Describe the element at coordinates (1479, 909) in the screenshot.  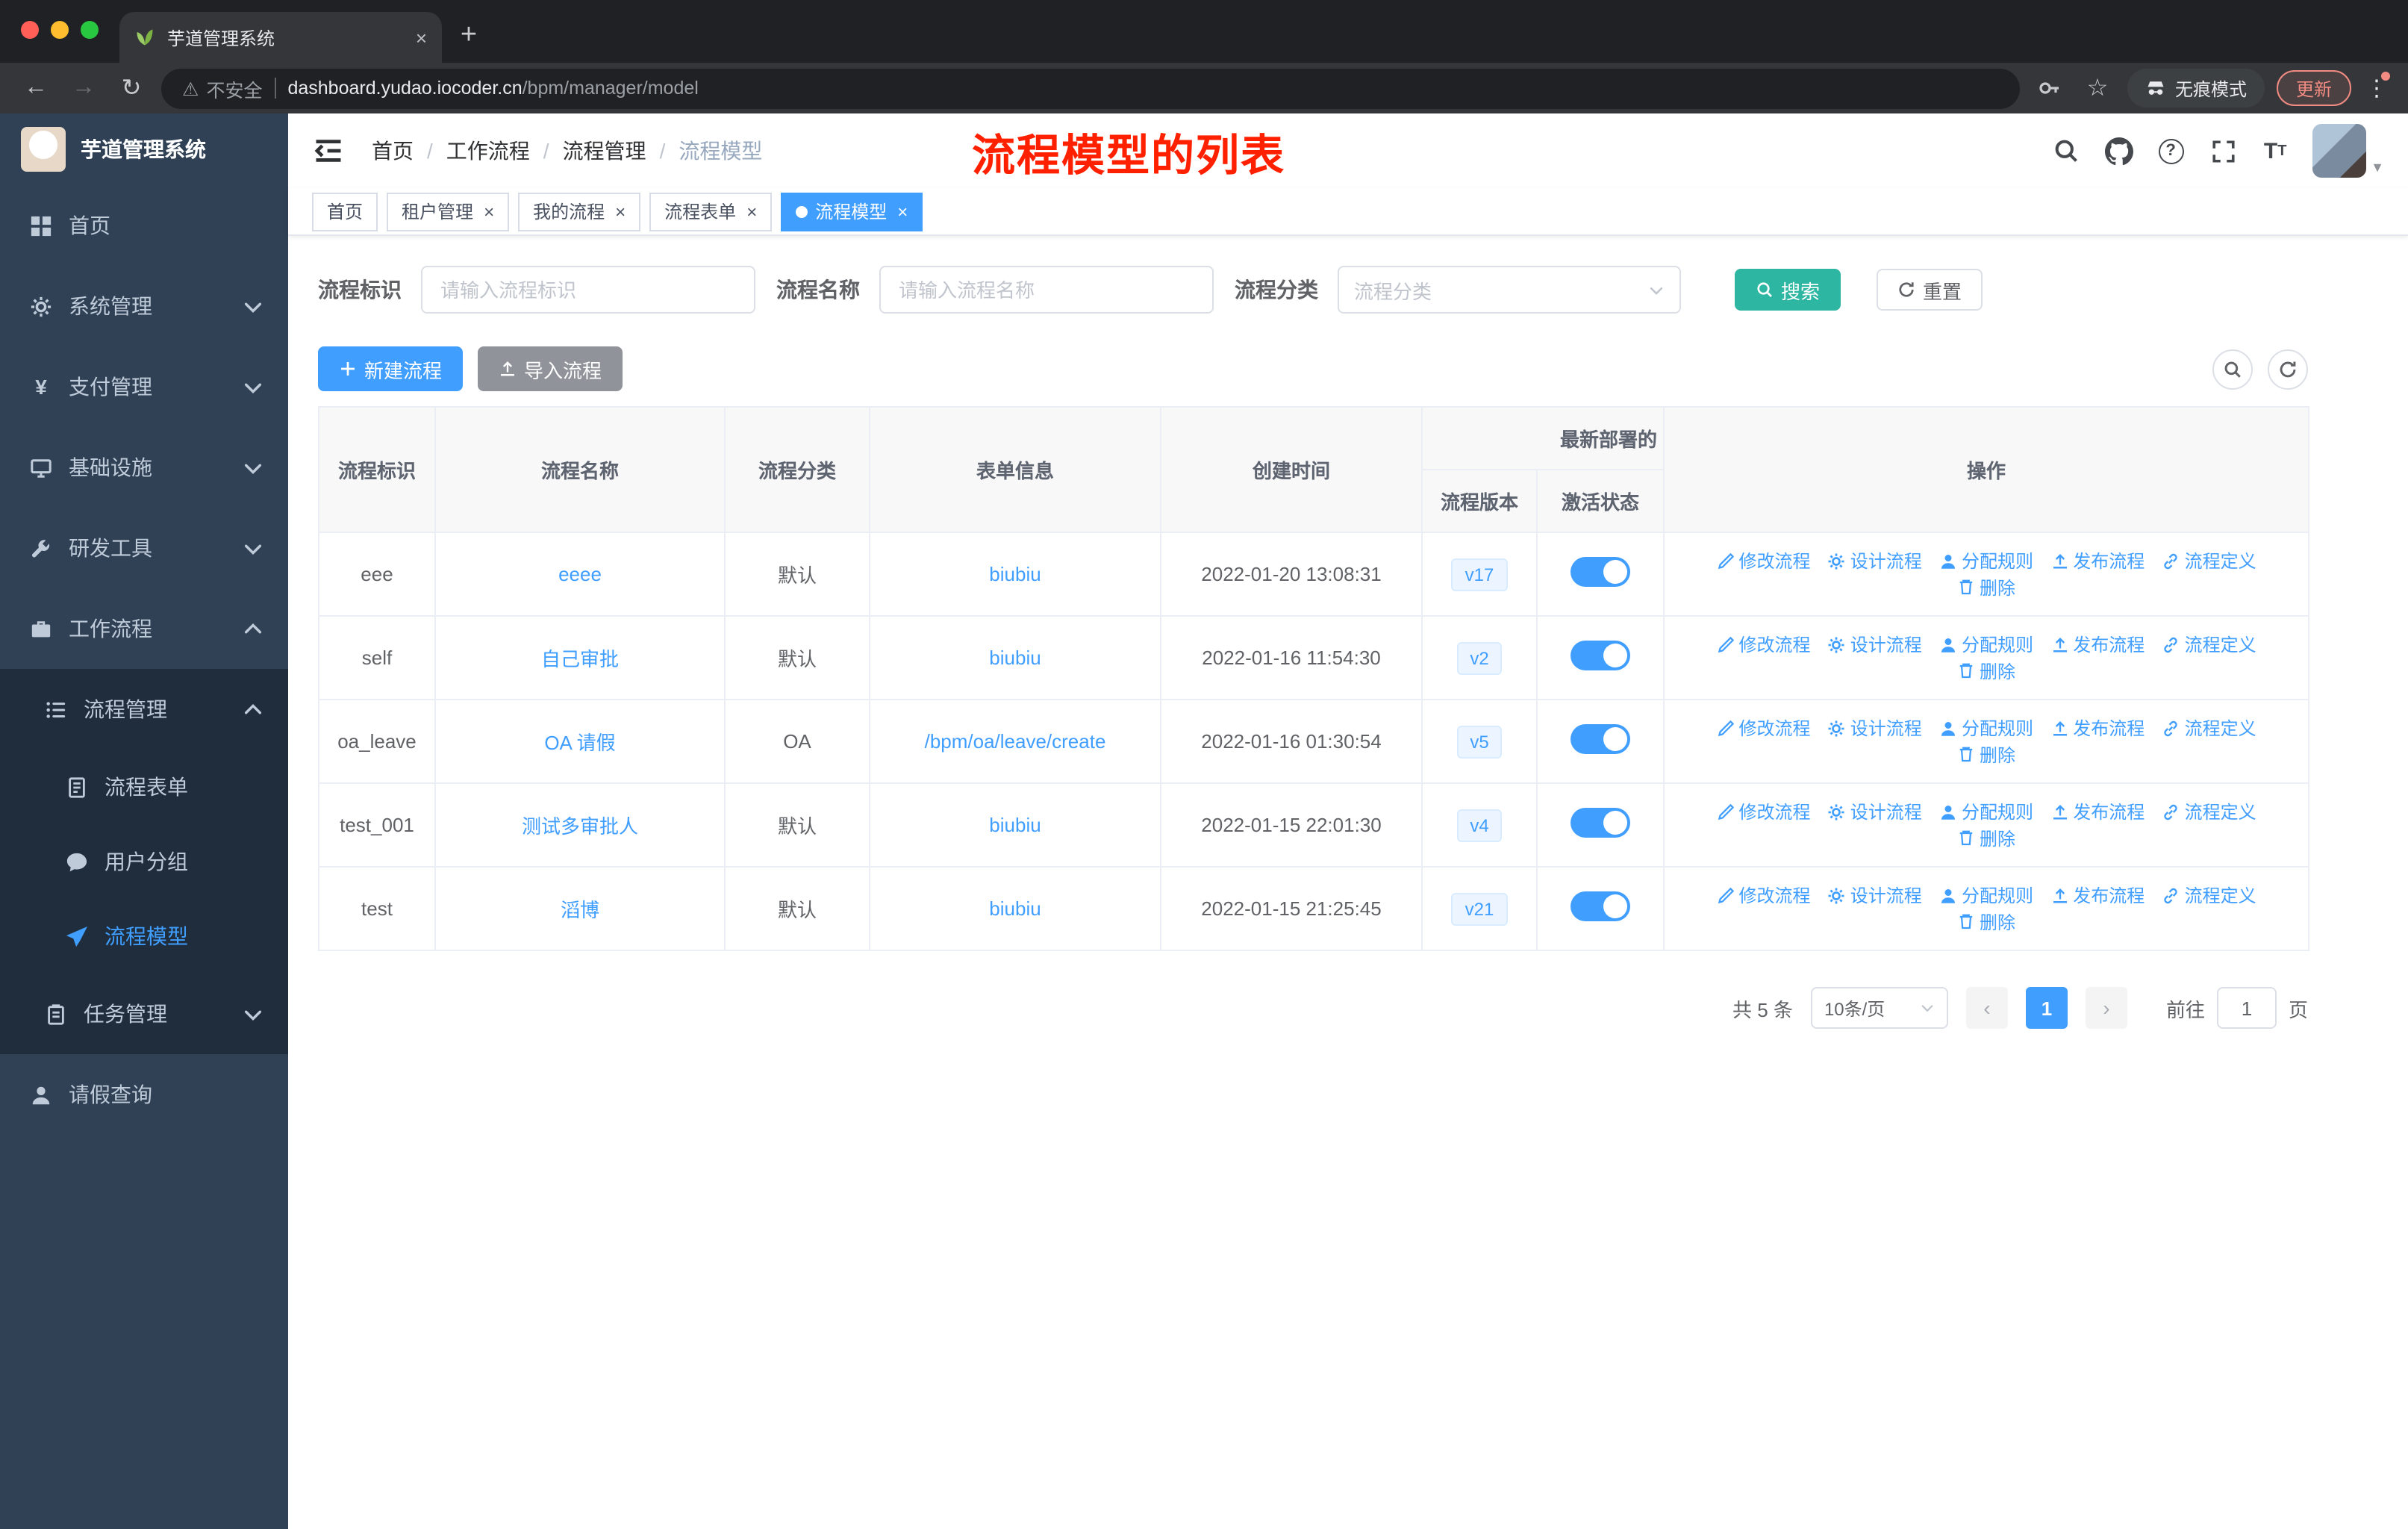
I see `version-badge: v21` at that location.